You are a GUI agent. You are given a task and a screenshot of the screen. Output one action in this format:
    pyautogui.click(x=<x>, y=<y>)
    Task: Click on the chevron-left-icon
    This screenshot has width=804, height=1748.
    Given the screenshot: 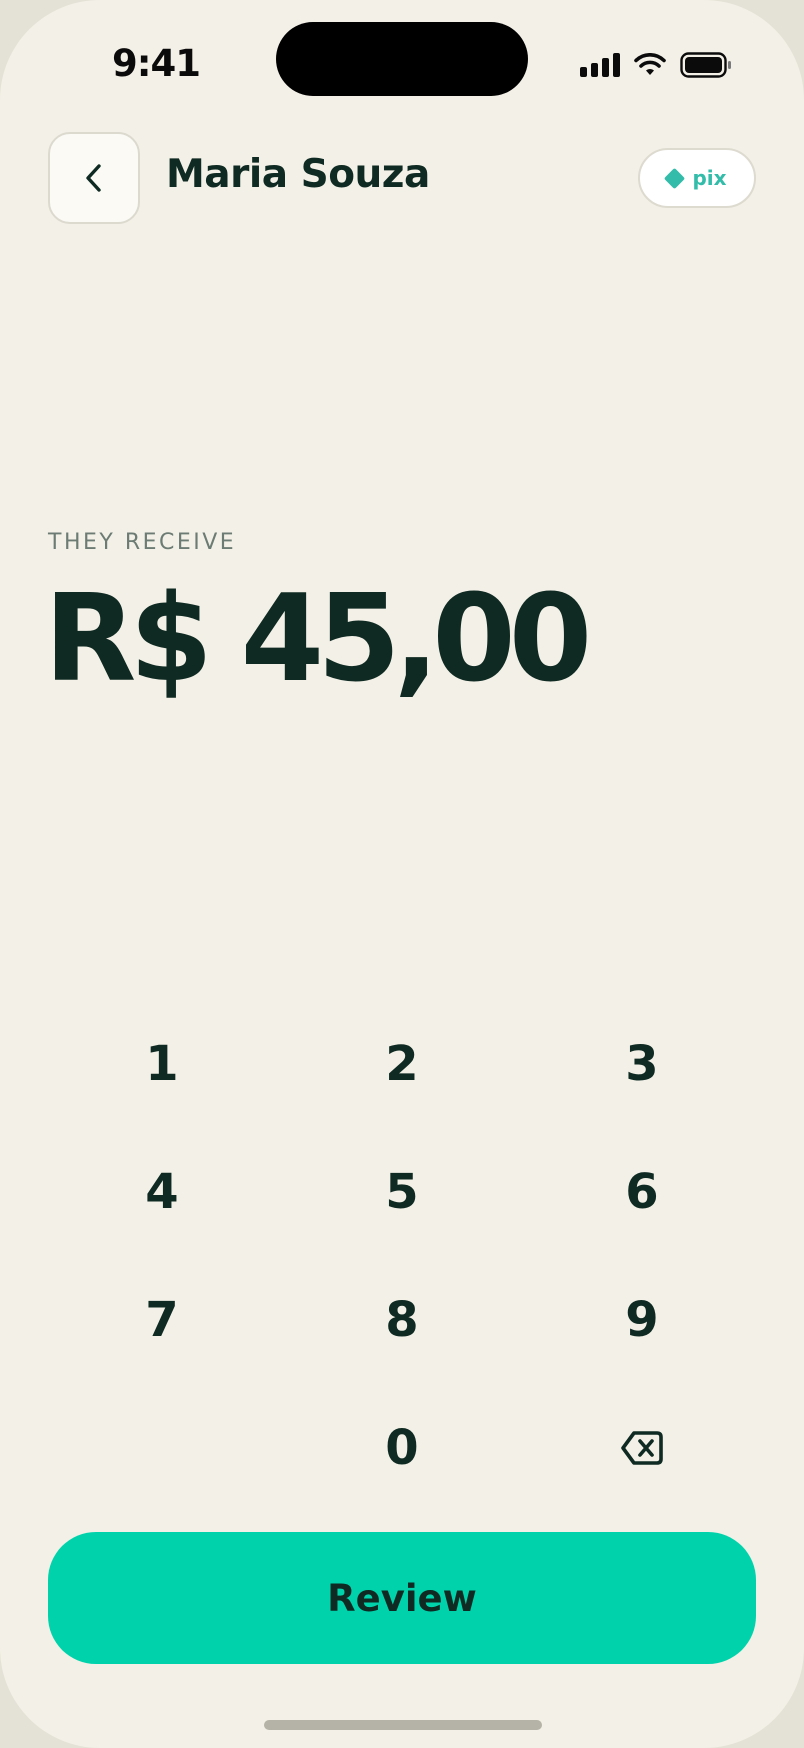 What is the action you would take?
    pyautogui.click(x=93, y=178)
    